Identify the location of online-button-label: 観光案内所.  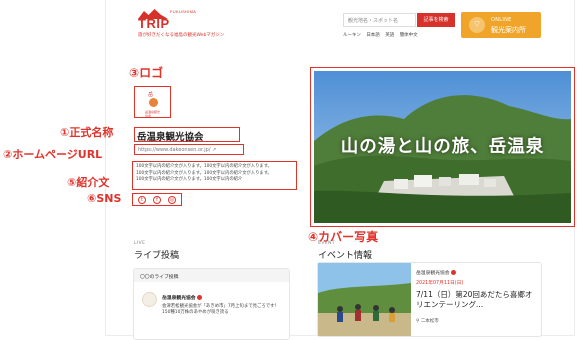
(508, 30).